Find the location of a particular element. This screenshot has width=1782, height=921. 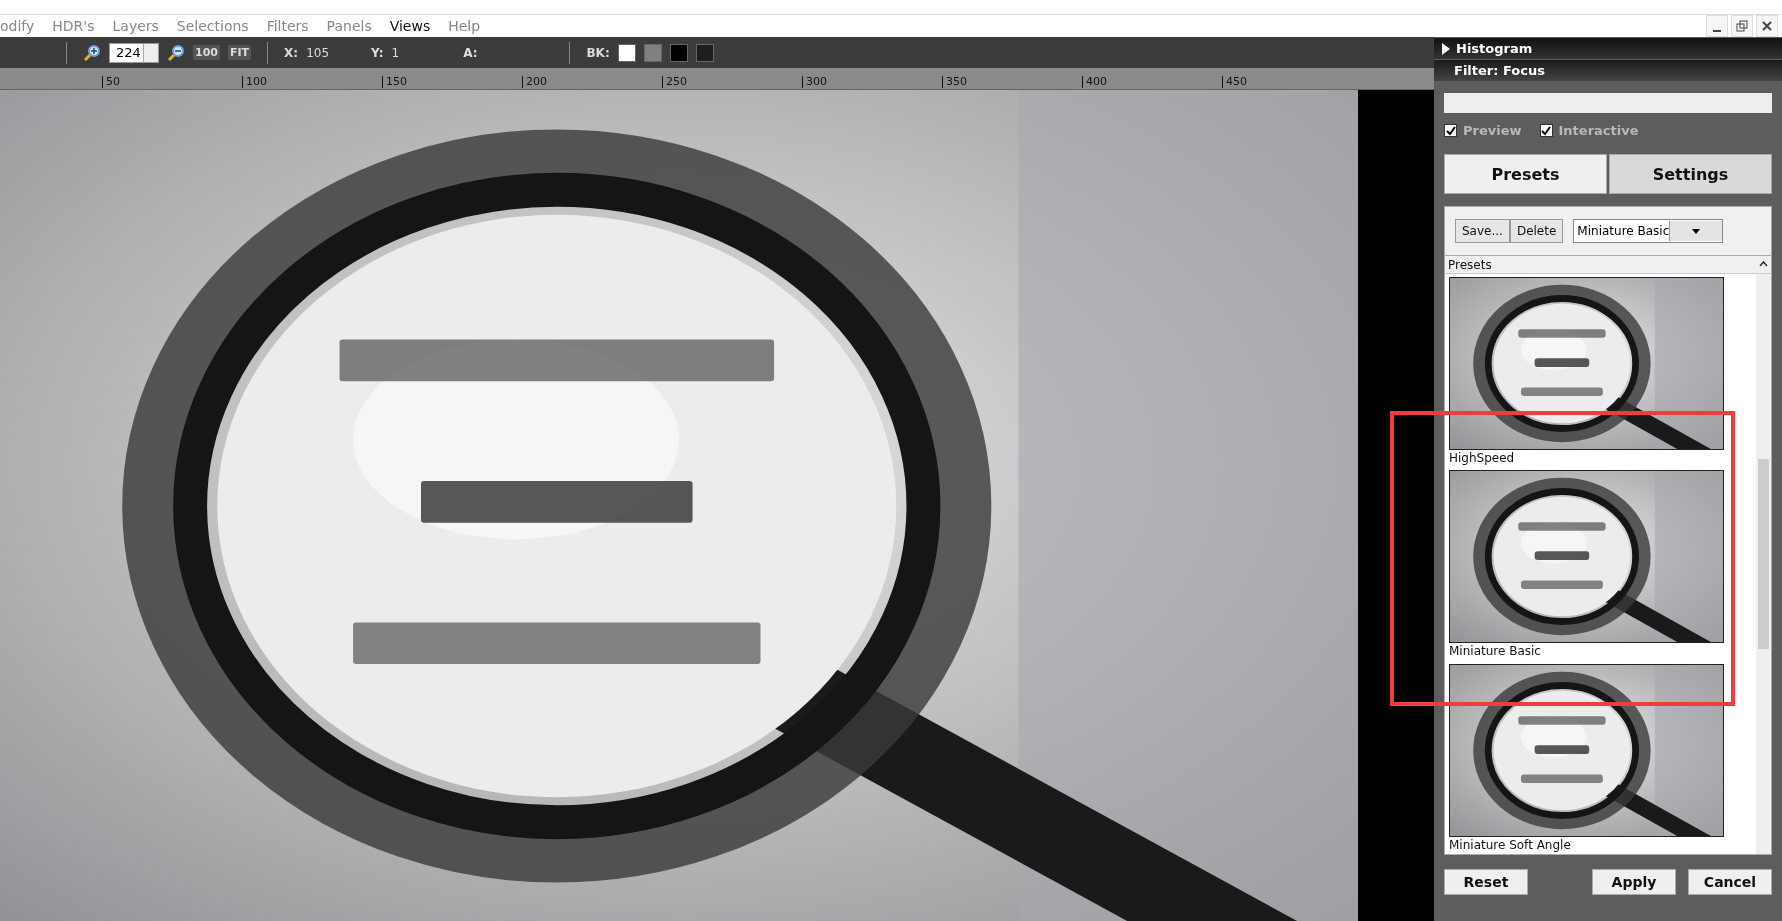

x-label: X: is located at coordinates (291, 52).